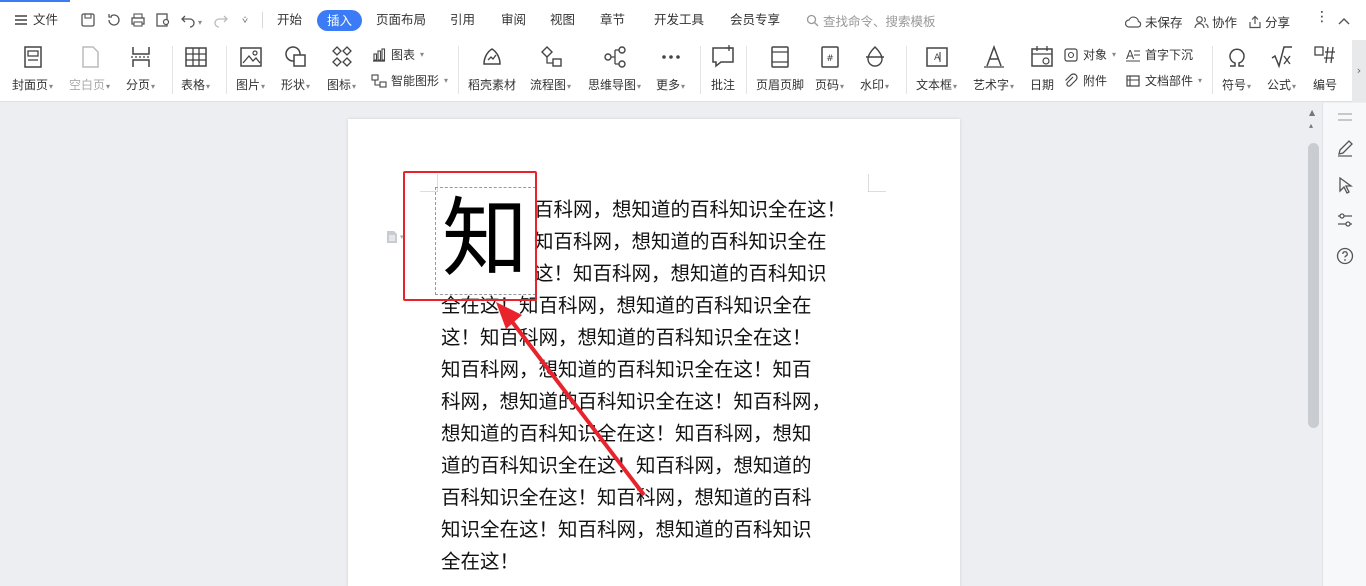 This screenshot has height=586, width=1366. I want to click on text-line: 百科知识全在这！知百科网，想知道的百科, so click(626, 497).